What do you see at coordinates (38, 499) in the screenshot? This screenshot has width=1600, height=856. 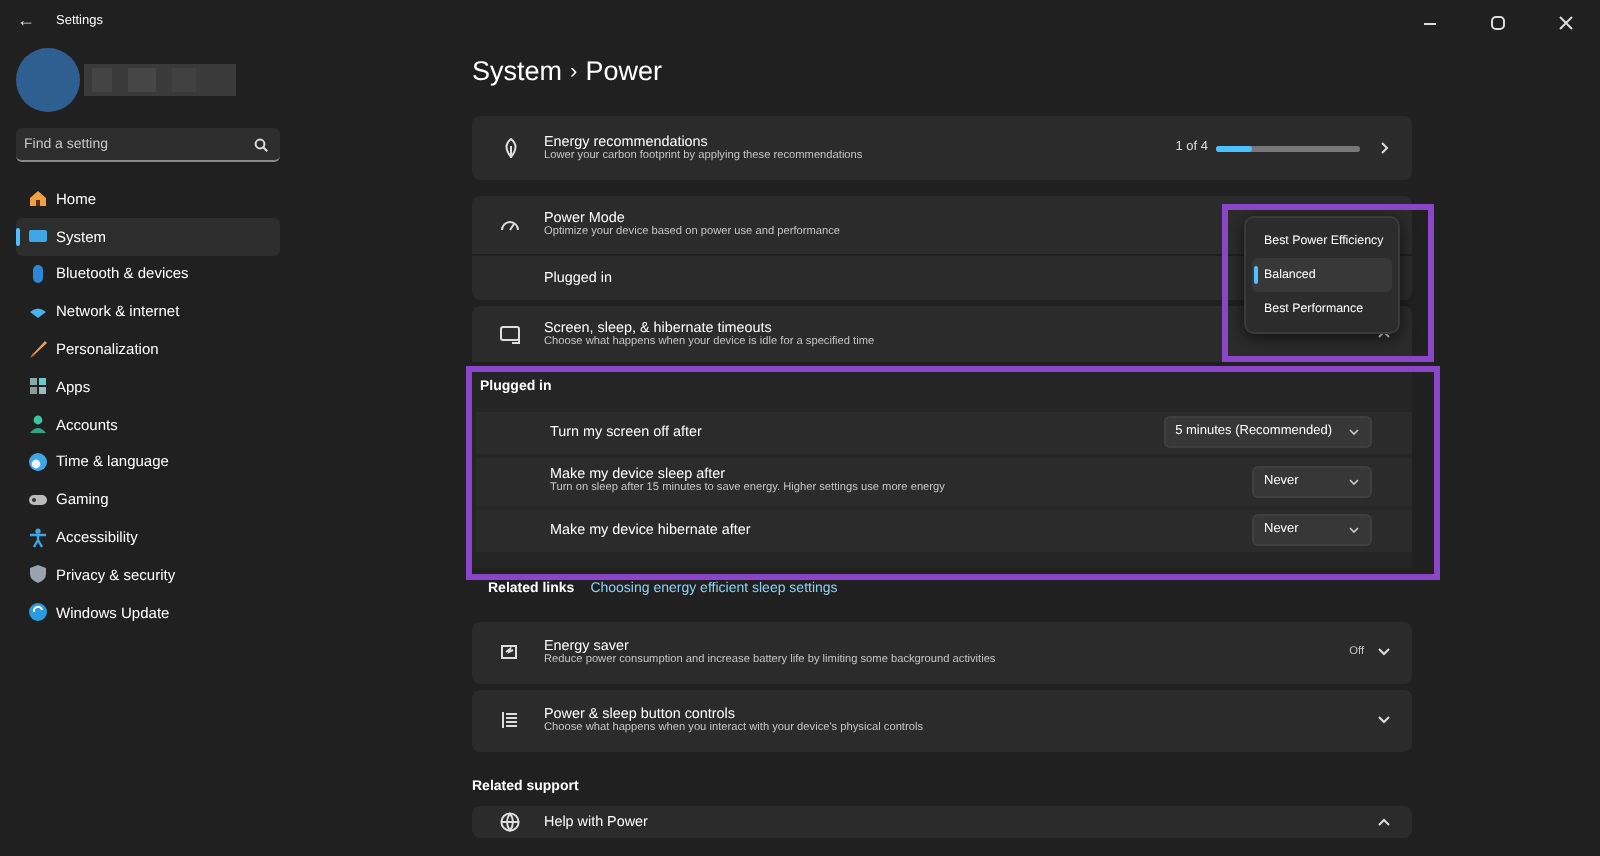 I see `gamepad-icon` at bounding box center [38, 499].